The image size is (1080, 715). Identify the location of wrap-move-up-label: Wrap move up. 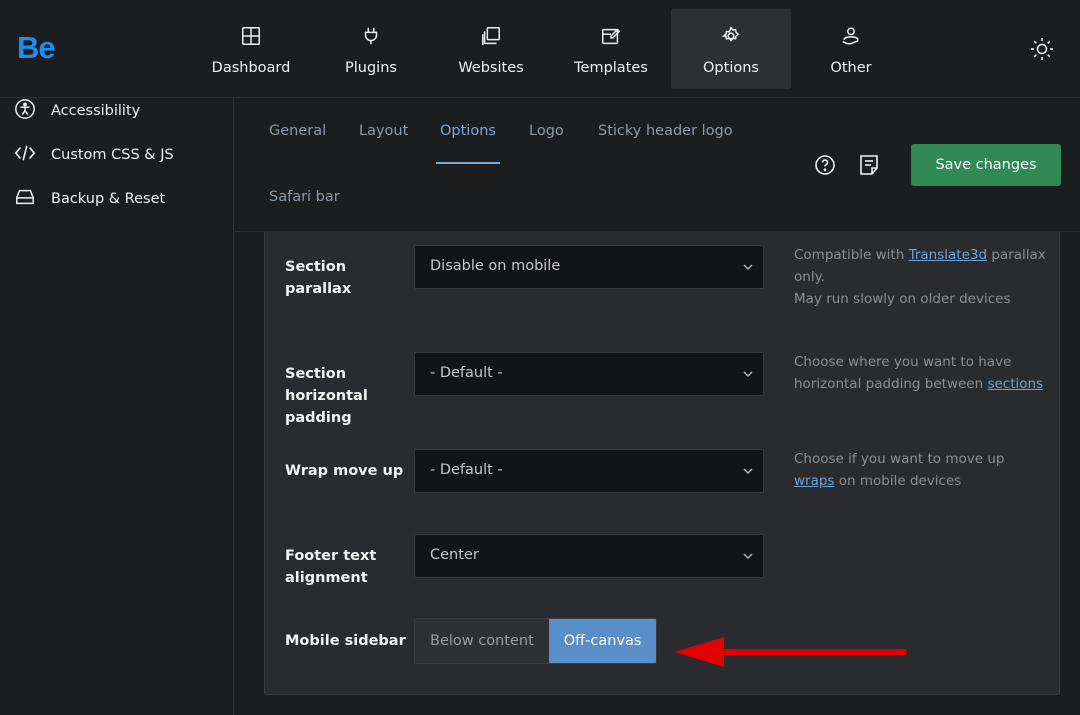
(344, 471).